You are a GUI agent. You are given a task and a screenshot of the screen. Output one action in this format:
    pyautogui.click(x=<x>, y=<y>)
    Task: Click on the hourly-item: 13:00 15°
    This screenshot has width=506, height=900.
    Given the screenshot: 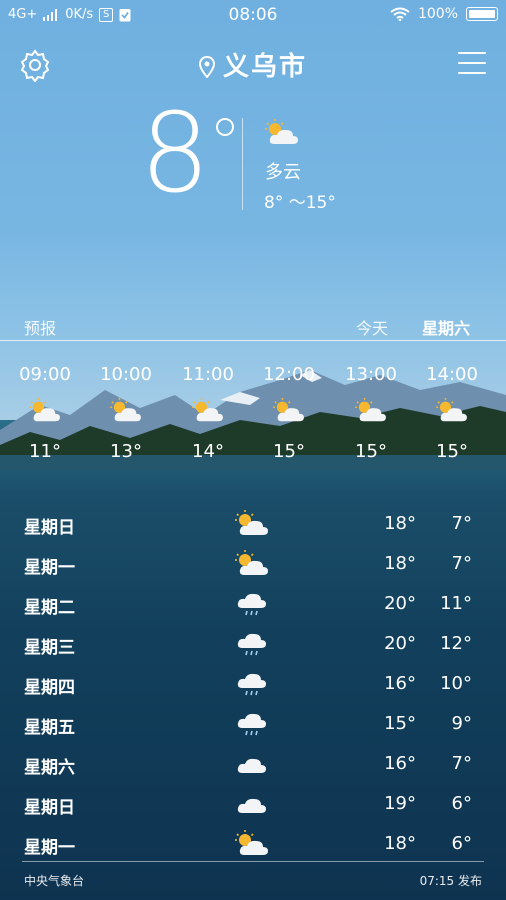 What is the action you would take?
    pyautogui.click(x=371, y=413)
    